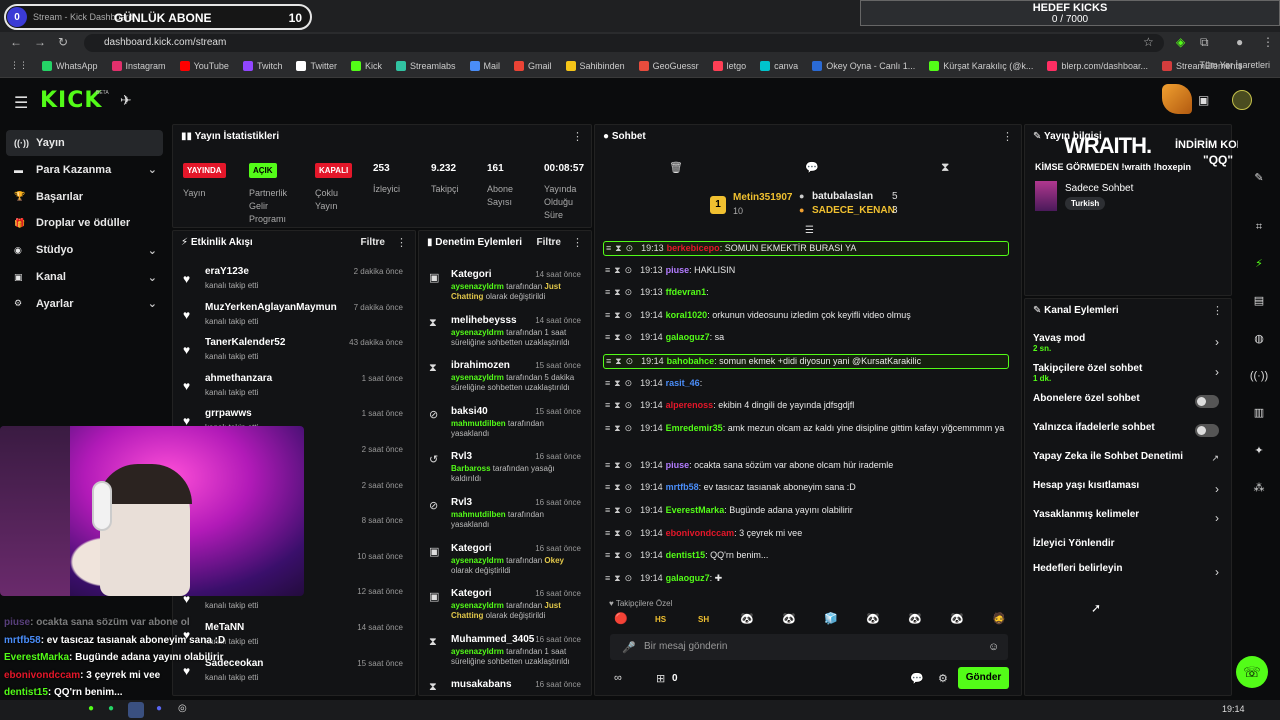  What do you see at coordinates (484, 320) in the screenshot?
I see `moderation-target: melihebeysss` at bounding box center [484, 320].